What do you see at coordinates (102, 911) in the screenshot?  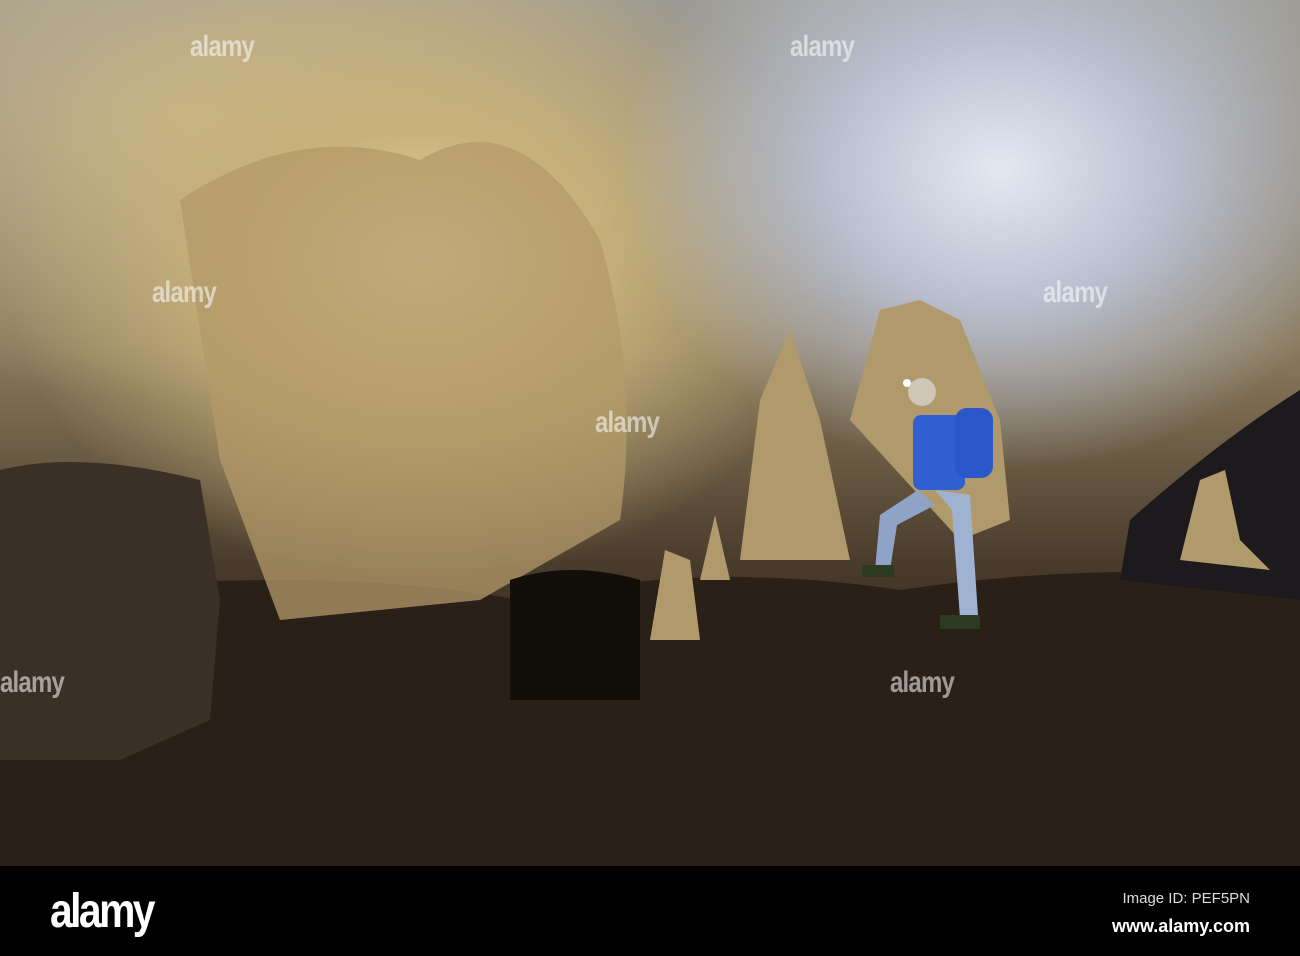 I see `alamy-logo: alamy` at bounding box center [102, 911].